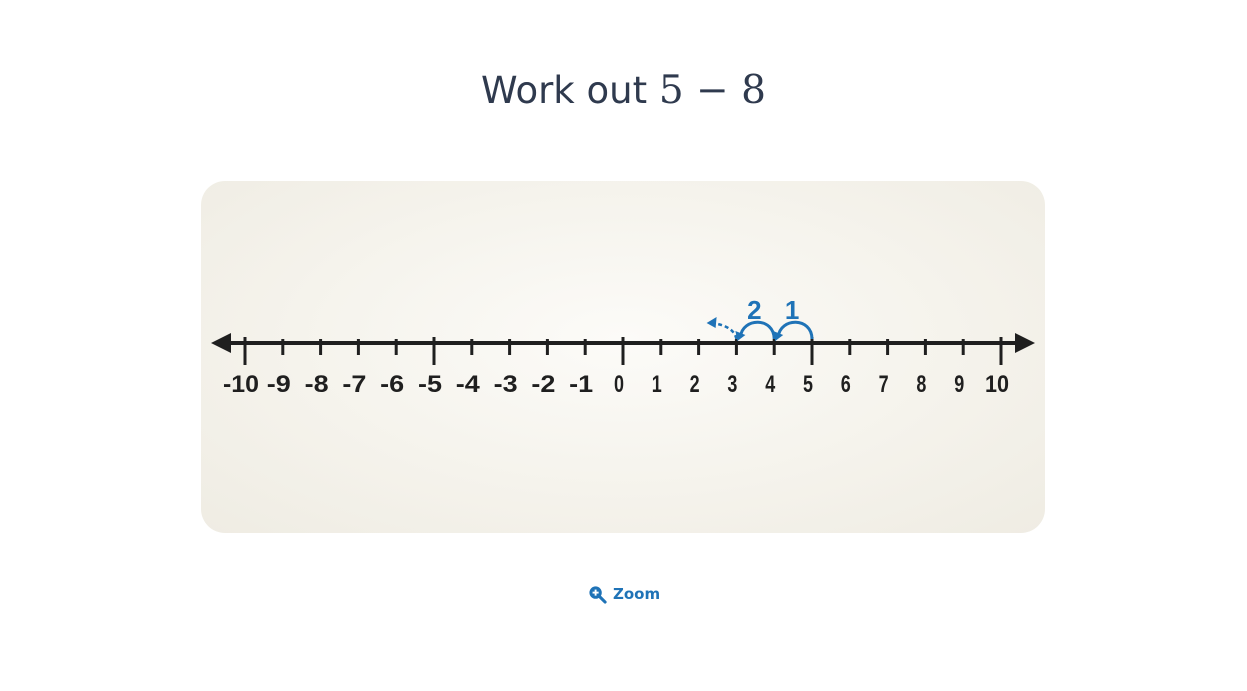 Image resolution: width=1247 pixels, height=691 pixels. Describe the element at coordinates (959, 384) in the screenshot. I see `tick-label: 9` at that location.